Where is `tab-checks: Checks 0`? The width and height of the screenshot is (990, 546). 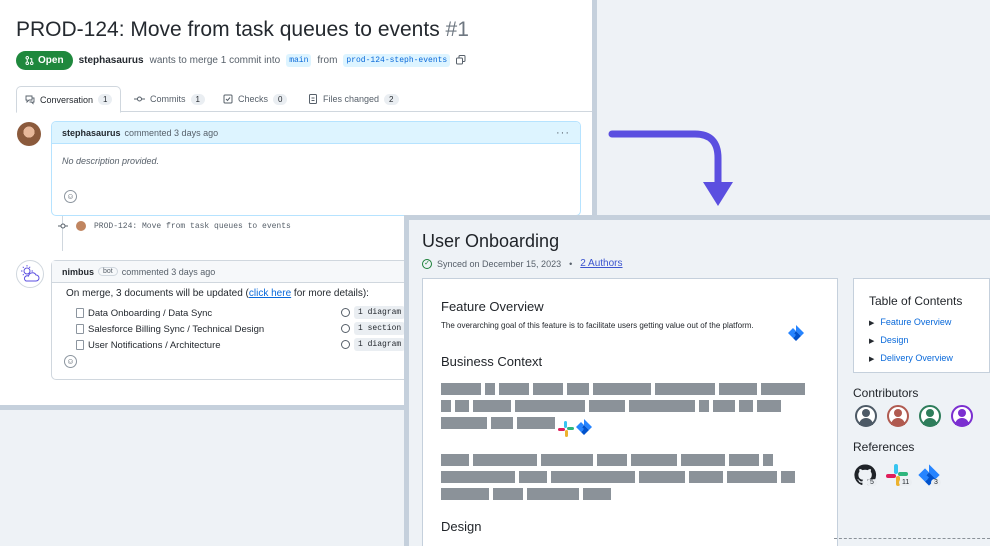
tab-checks: Checks 0 is located at coordinates (255, 99).